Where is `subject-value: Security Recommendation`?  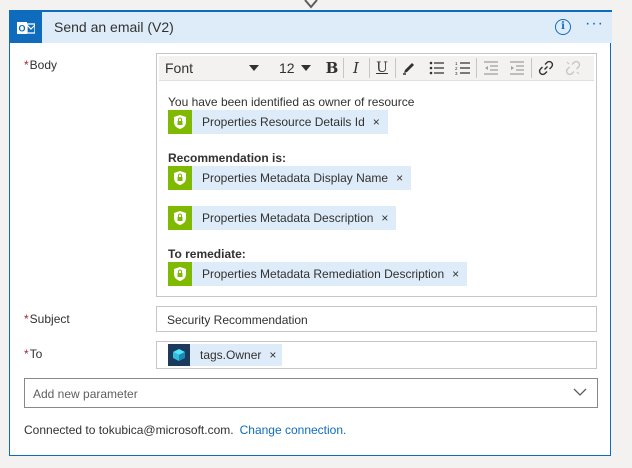 subject-value: Security Recommendation is located at coordinates (237, 320).